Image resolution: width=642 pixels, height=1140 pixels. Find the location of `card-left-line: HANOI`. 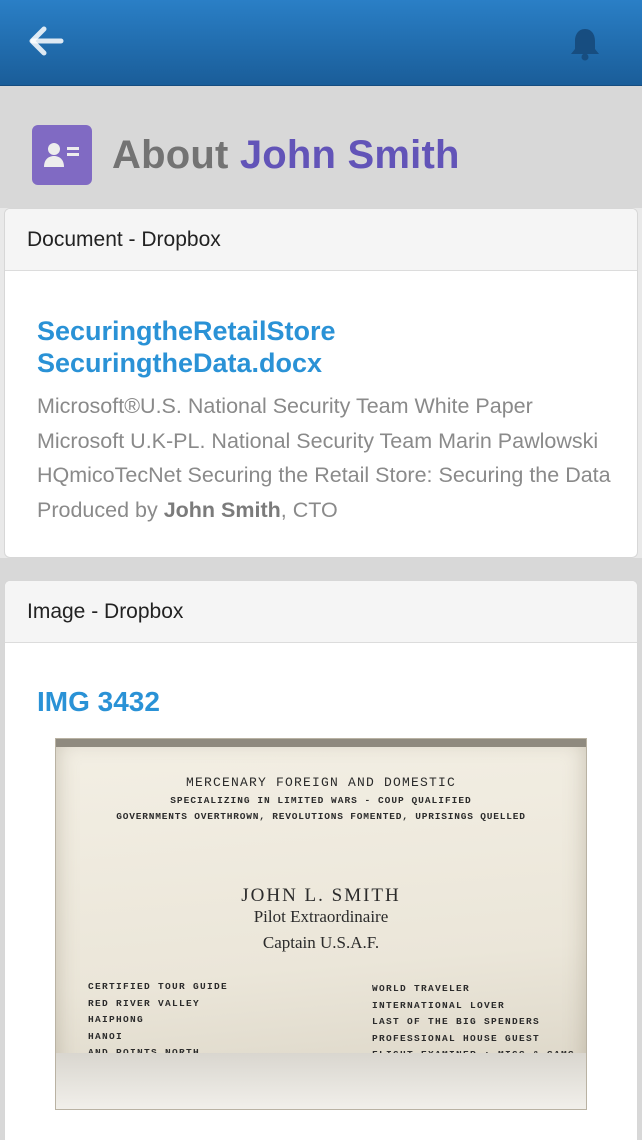

card-left-line: HANOI is located at coordinates (106, 1036).